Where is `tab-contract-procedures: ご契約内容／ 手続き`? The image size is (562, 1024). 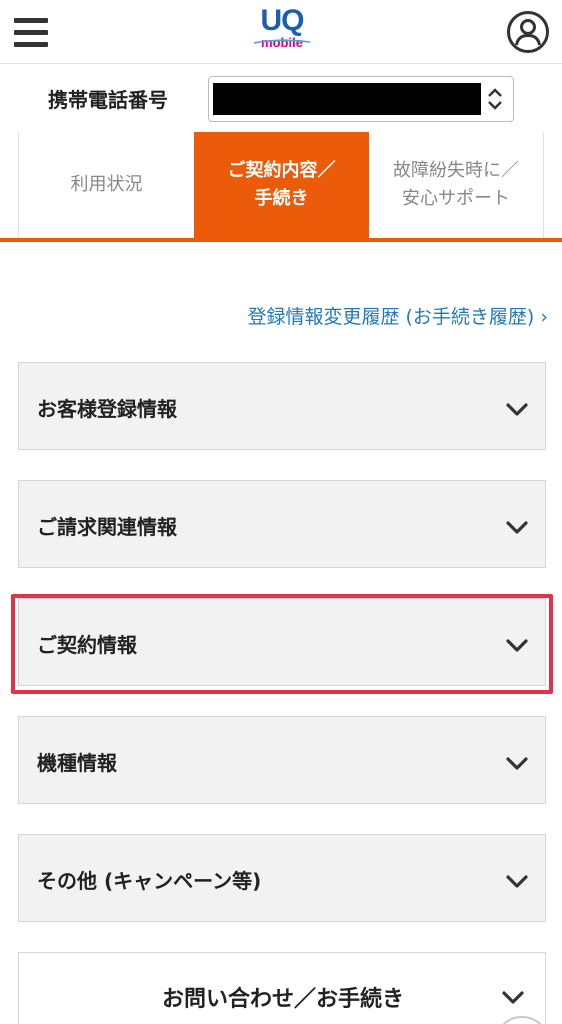
tab-contract-procedures: ご契約内容／ 手続き is located at coordinates (281, 185).